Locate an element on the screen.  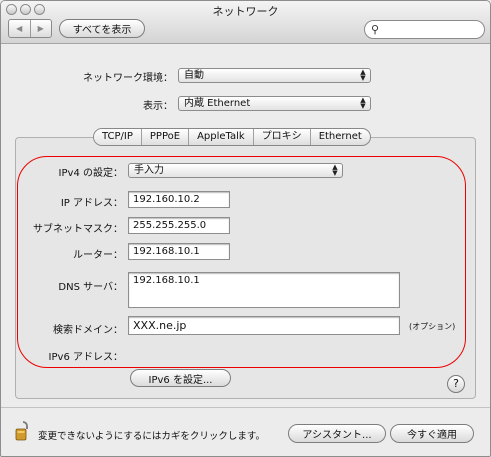
tab-tcpip: TCP/IP is located at coordinates (117, 137).